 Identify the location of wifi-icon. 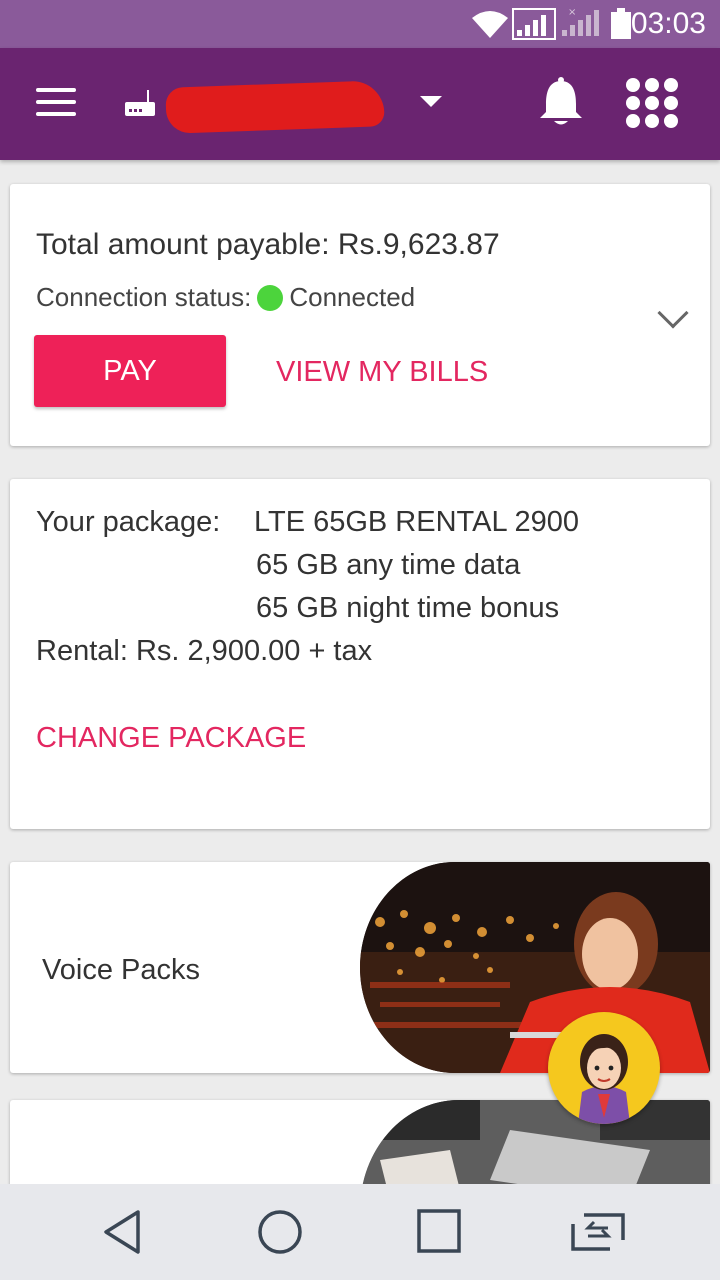
(490, 24).